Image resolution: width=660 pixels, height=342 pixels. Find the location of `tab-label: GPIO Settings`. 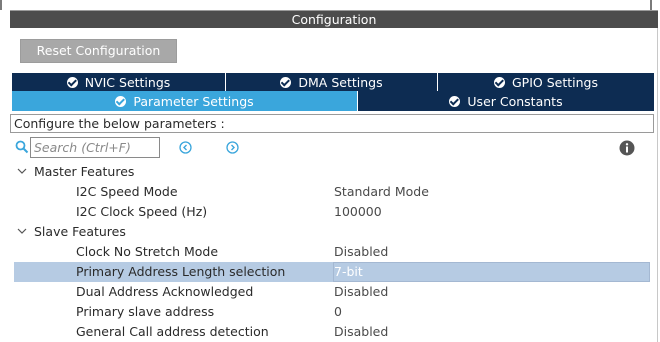

tab-label: GPIO Settings is located at coordinates (555, 82).